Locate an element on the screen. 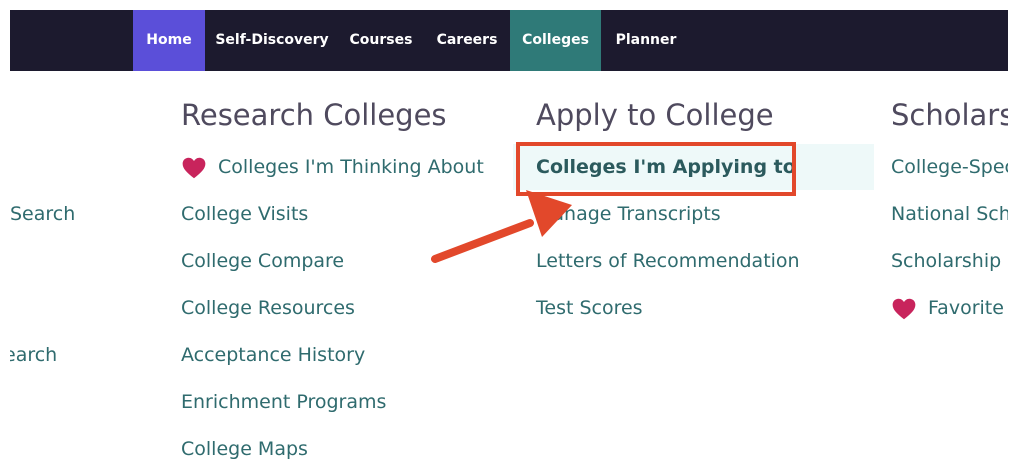  link-manage-transcripts: Manage Transcripts is located at coordinates (628, 214).